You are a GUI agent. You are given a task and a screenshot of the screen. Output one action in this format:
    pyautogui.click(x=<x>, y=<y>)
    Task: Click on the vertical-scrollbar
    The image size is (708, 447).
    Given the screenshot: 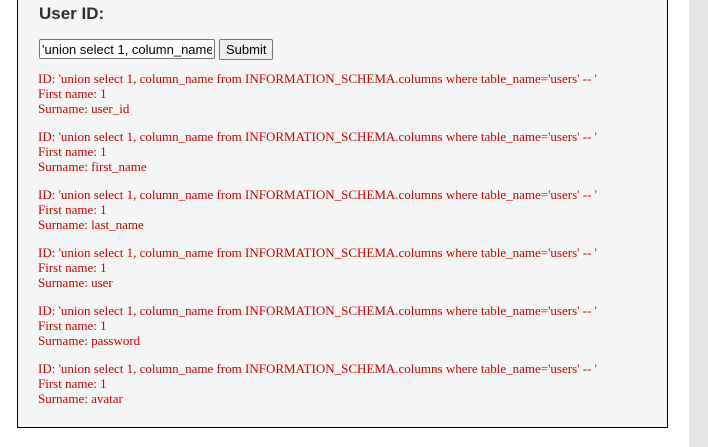 What is the action you would take?
    pyautogui.click(x=698, y=223)
    